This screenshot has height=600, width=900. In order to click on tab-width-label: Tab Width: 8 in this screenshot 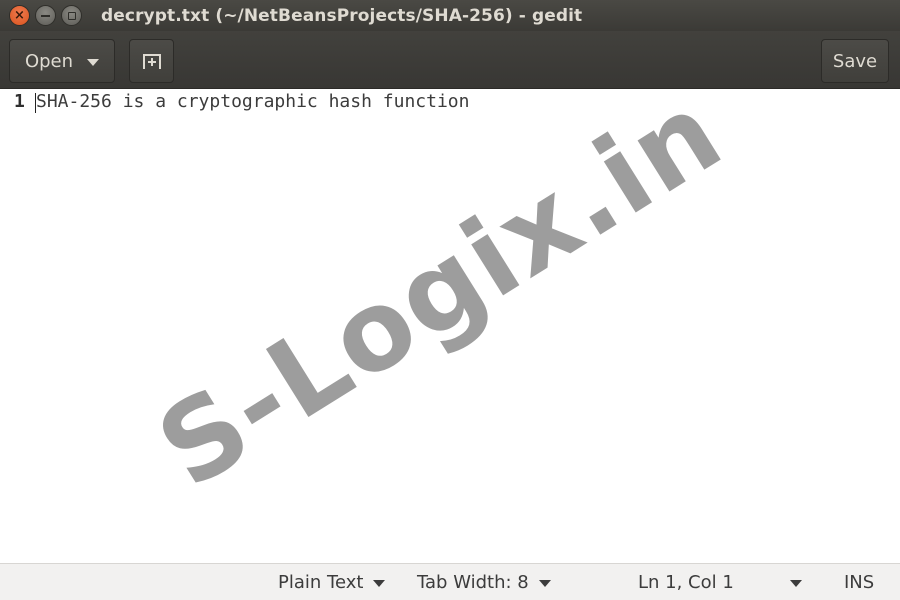, I will do `click(473, 582)`.